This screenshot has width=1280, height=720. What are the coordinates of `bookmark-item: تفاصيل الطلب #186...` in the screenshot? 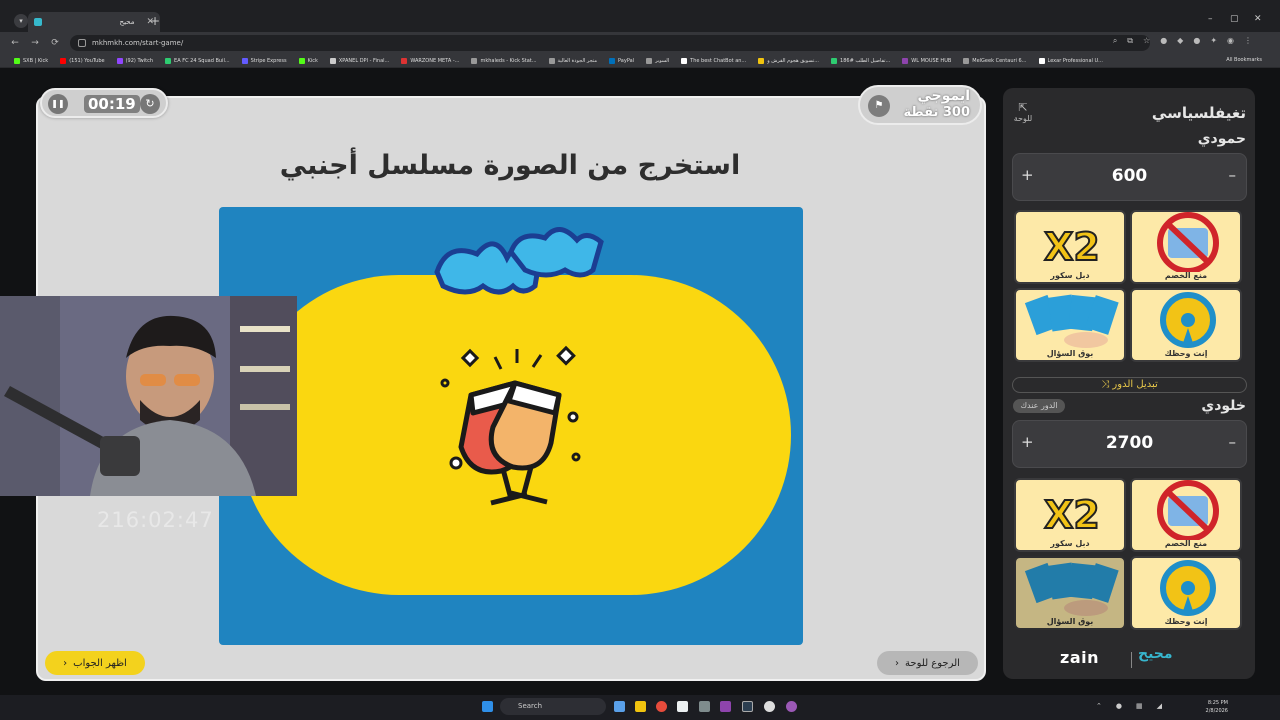 It's located at (860, 60).